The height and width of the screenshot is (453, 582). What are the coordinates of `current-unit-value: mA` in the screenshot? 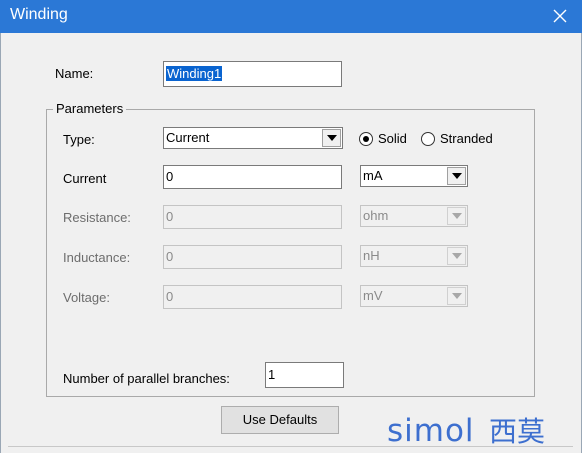 It's located at (373, 175).